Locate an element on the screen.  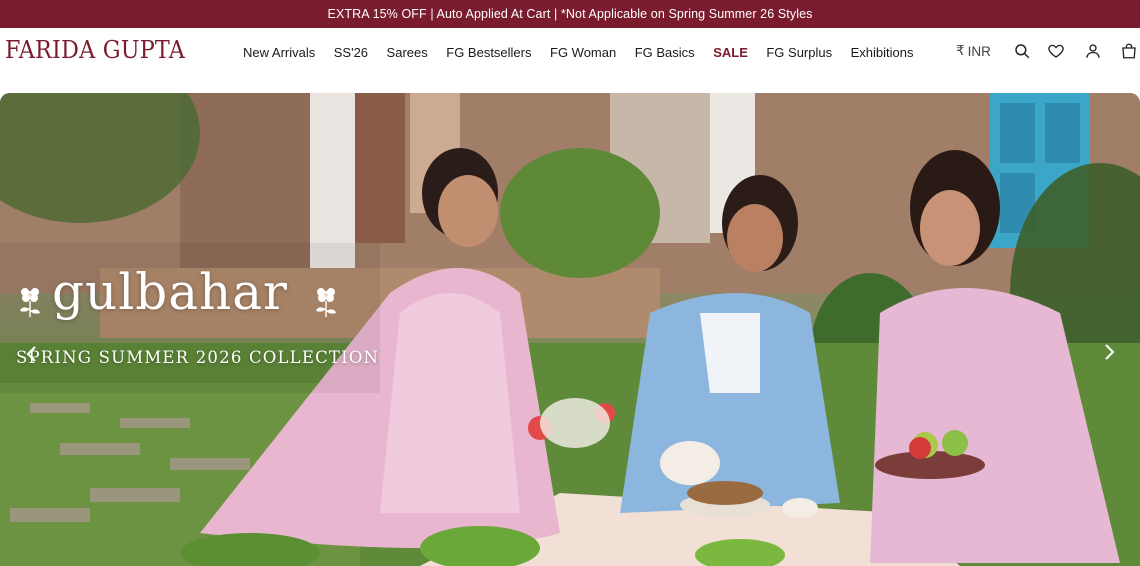
cart-bag-icon is located at coordinates (1129, 51).